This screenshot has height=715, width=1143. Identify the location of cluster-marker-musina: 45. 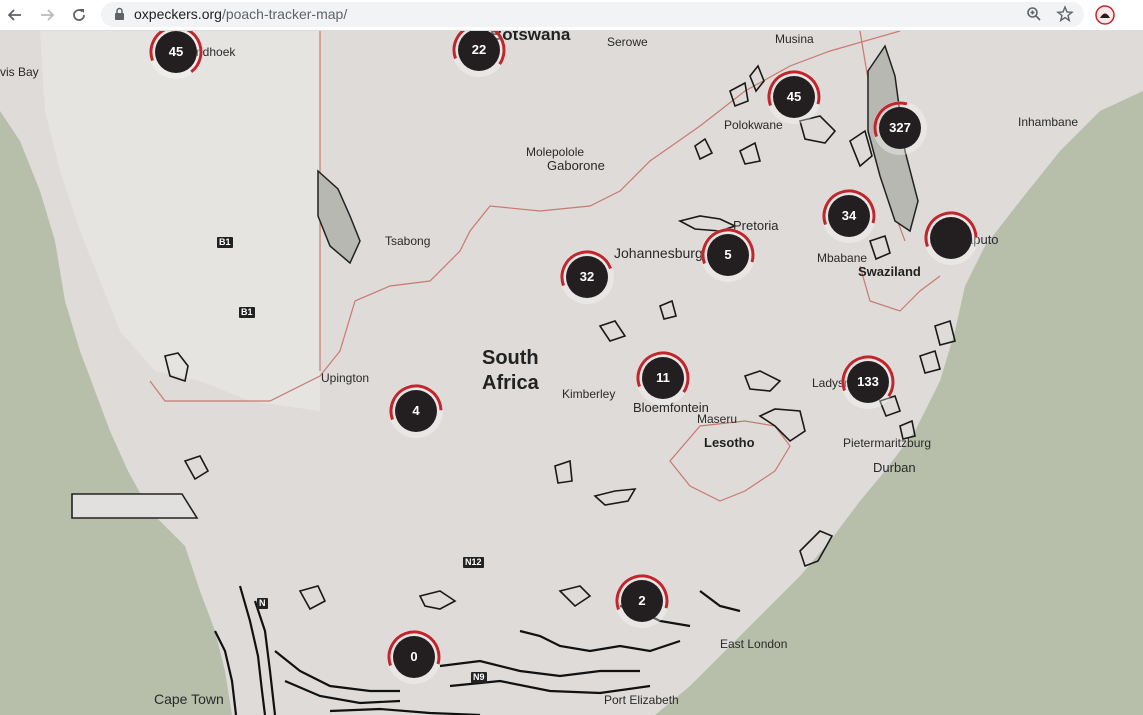
(794, 97).